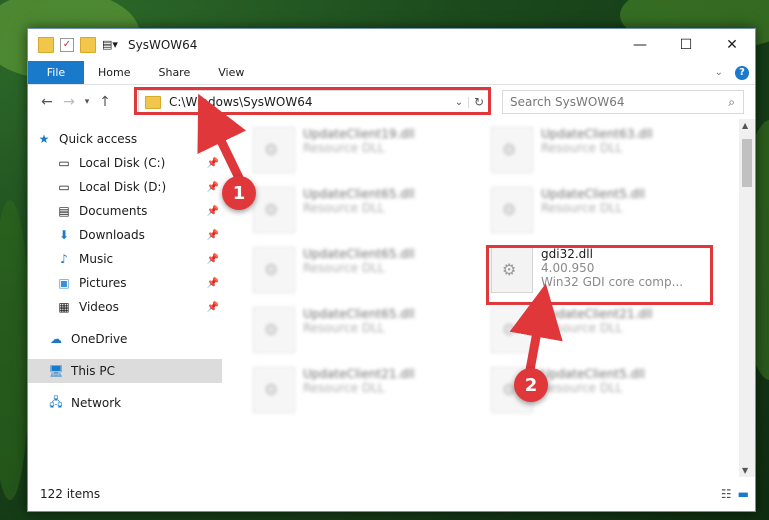 This screenshot has width=769, height=520. What do you see at coordinates (731, 101) in the screenshot?
I see `search-icon: ⌕` at bounding box center [731, 101].